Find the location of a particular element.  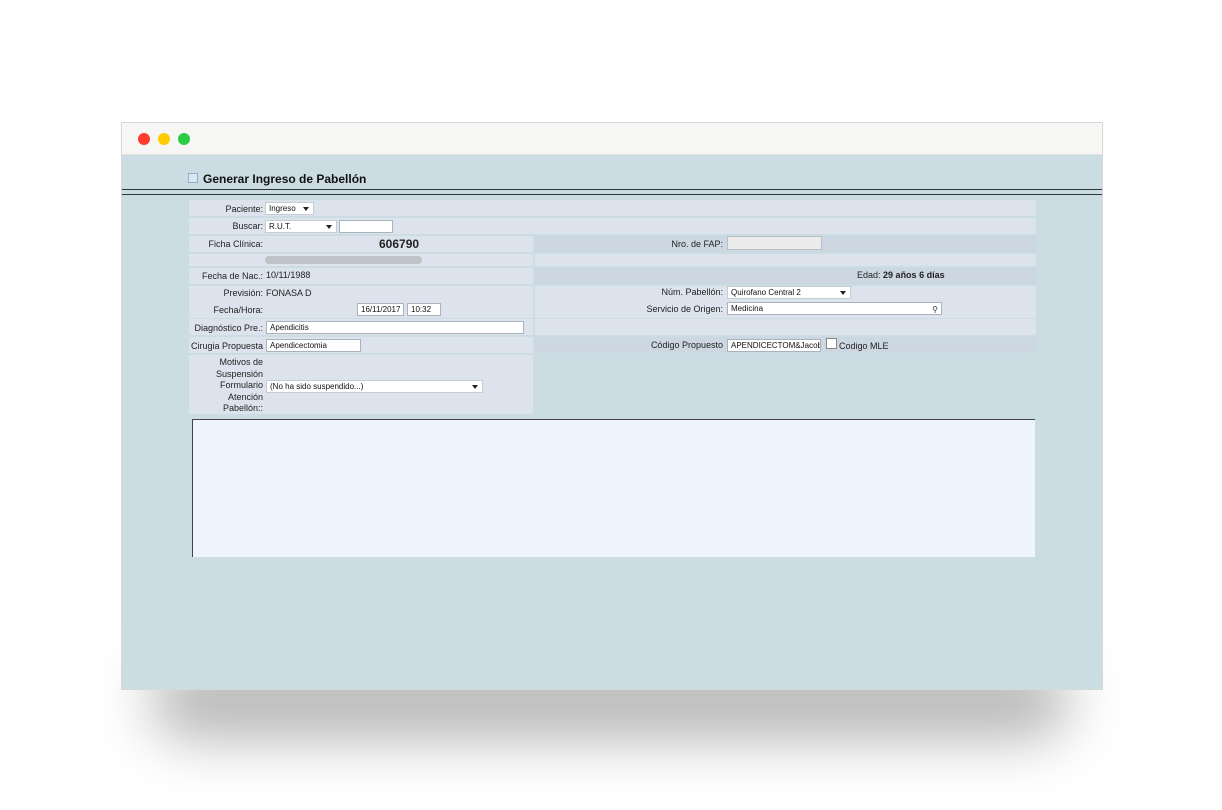

fecha-nac-label: Fecha de Nac.: is located at coordinates (232, 276).